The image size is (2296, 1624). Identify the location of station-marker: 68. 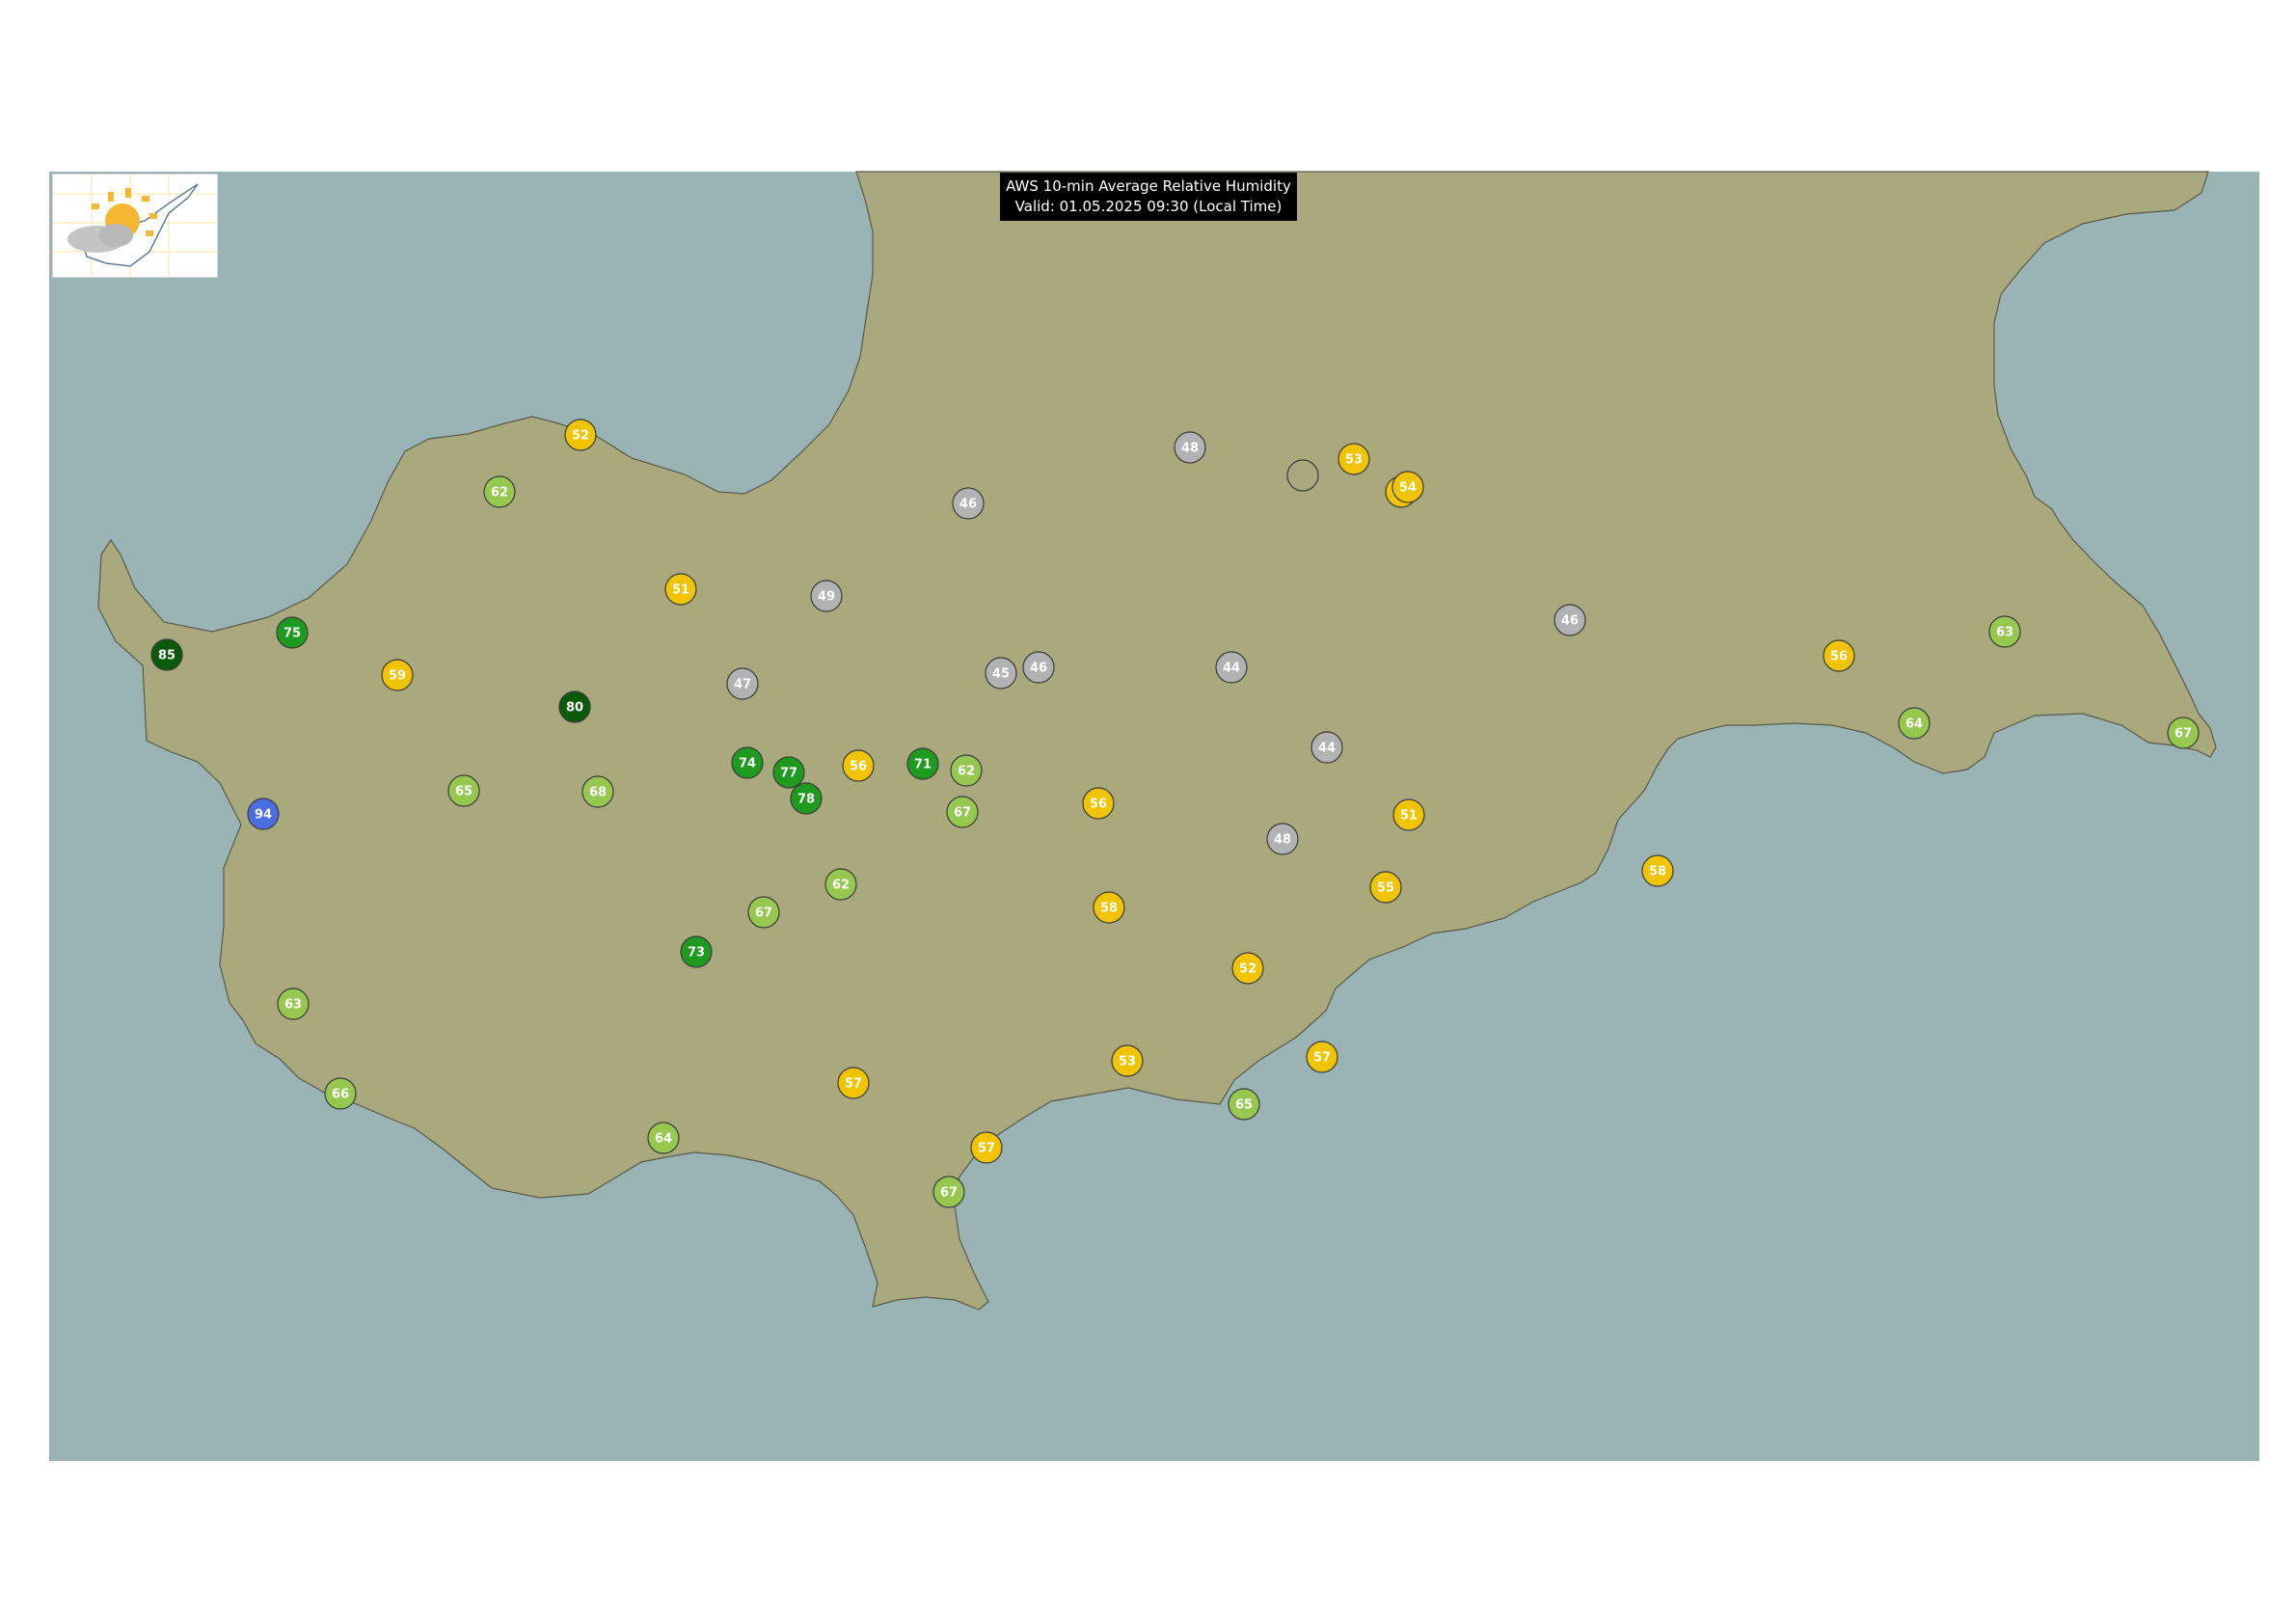
(597, 791).